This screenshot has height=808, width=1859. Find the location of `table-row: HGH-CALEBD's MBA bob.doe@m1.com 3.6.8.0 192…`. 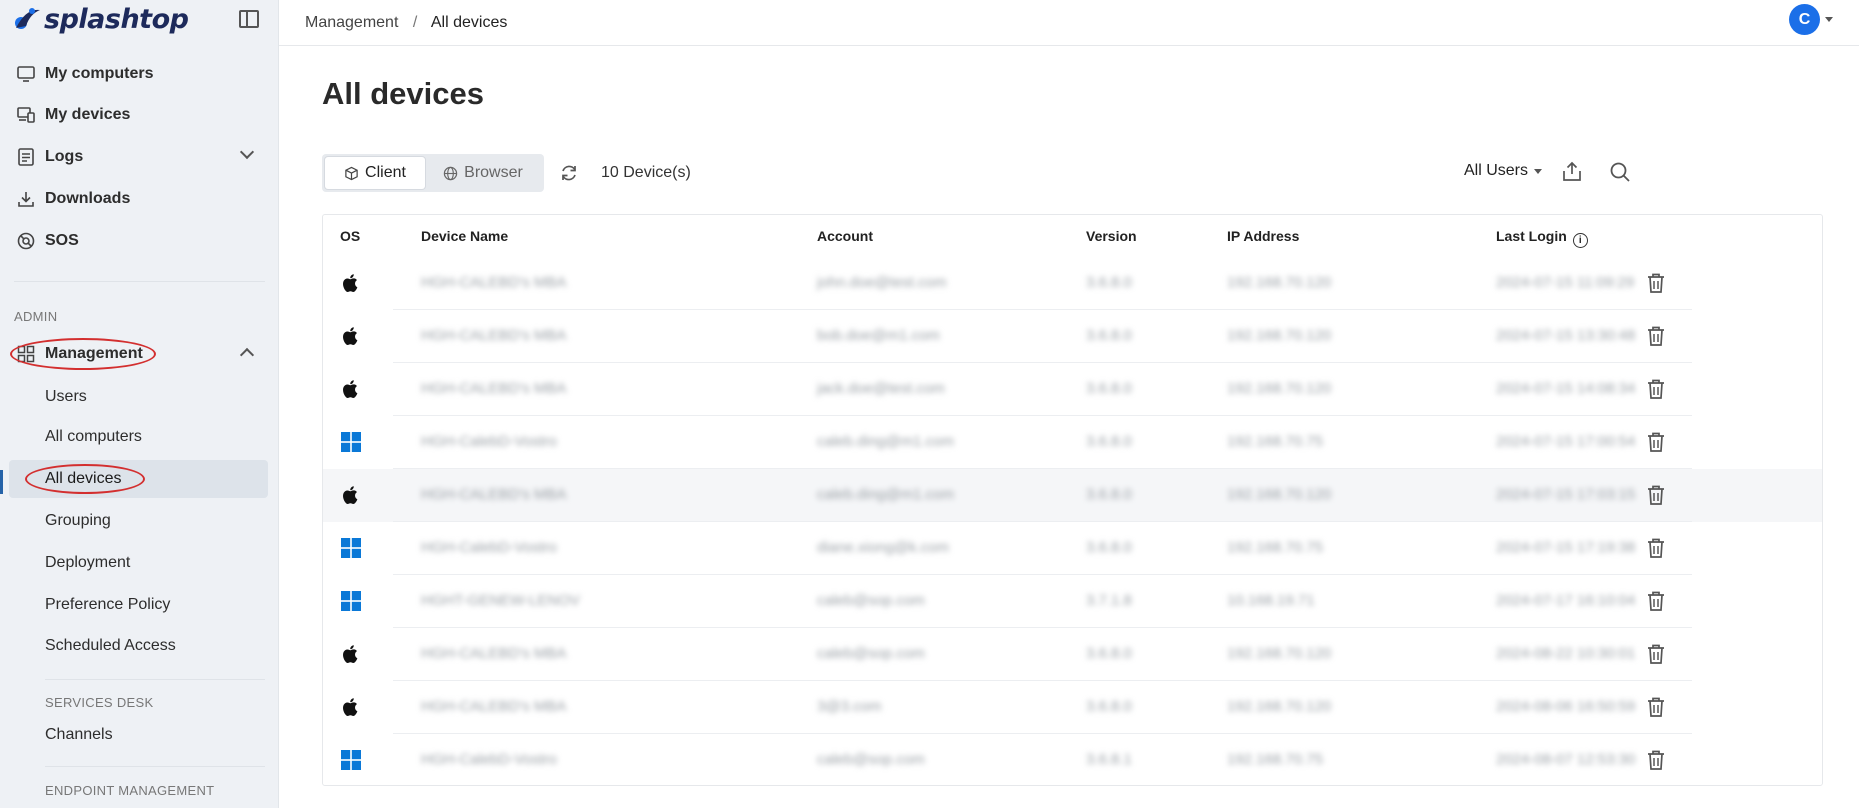

table-row: HGH-CALEBD's MBA bob.doe@m1.com 3.6.8.0 192… is located at coordinates (1072, 336).